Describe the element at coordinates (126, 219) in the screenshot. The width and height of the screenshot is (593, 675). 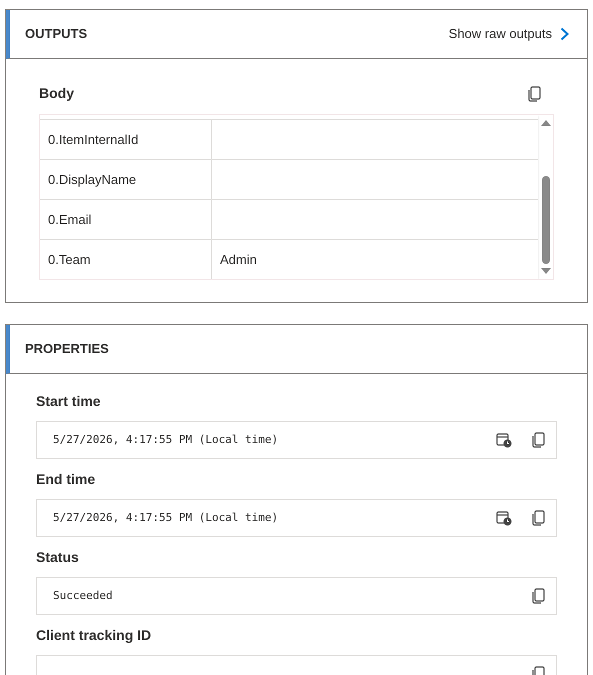
I see `table-cell: 0.Email` at that location.